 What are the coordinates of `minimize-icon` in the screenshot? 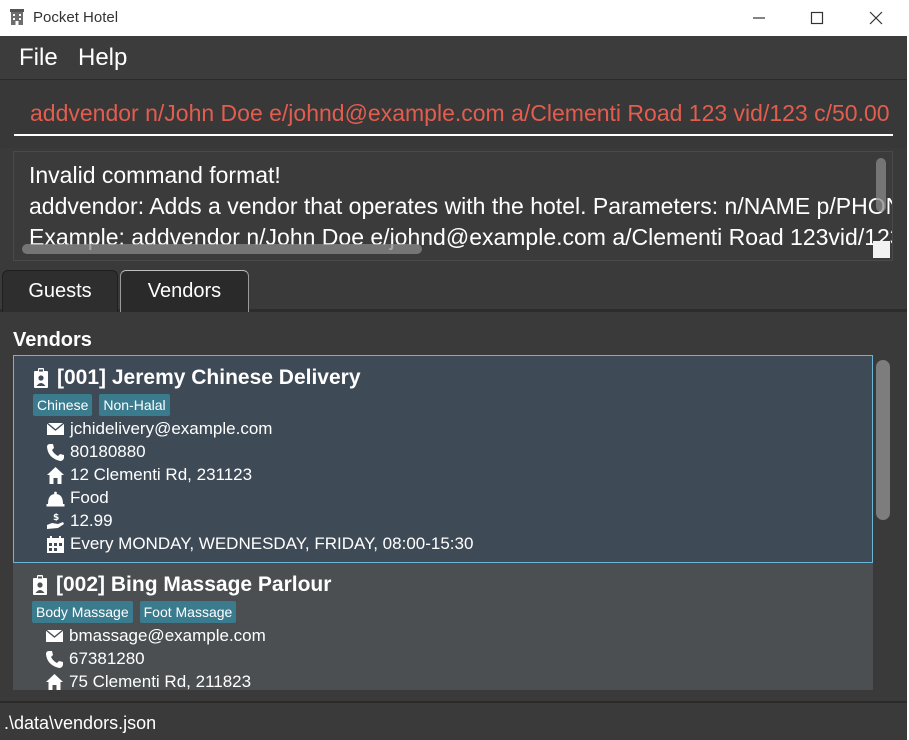 It's located at (759, 18).